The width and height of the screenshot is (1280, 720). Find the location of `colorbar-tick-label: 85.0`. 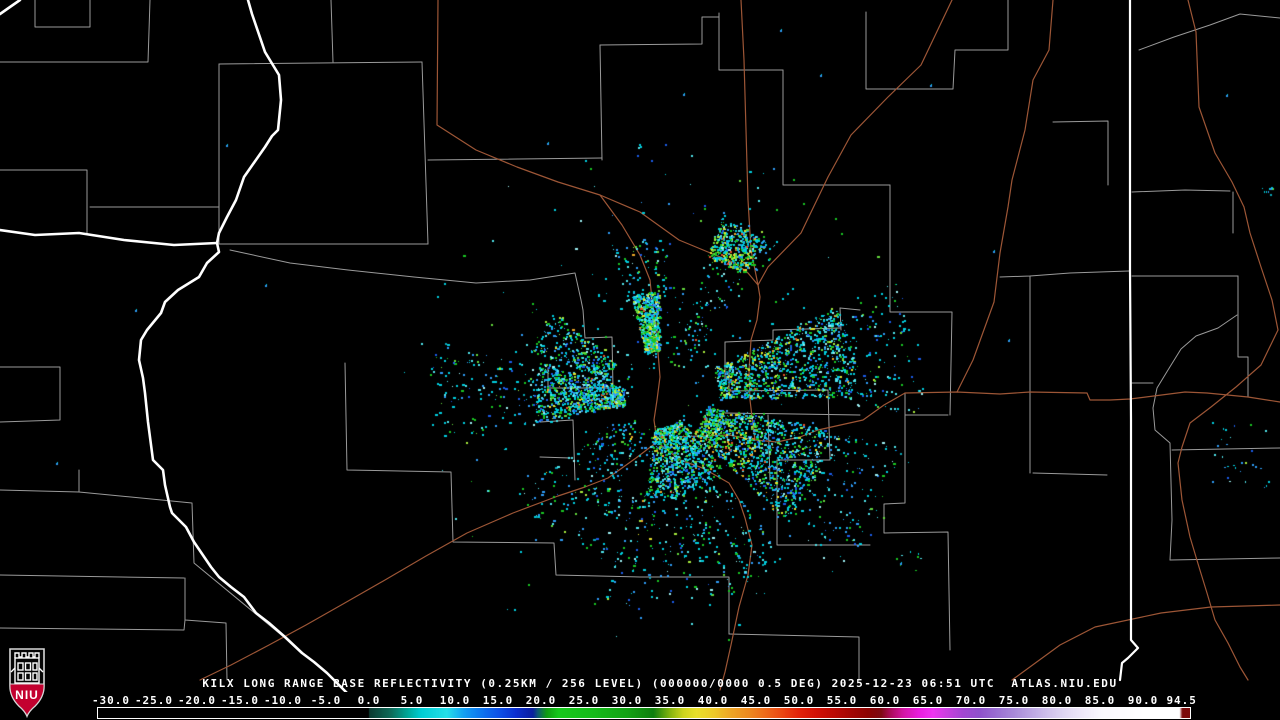

colorbar-tick-label: 85.0 is located at coordinates (1100, 700).